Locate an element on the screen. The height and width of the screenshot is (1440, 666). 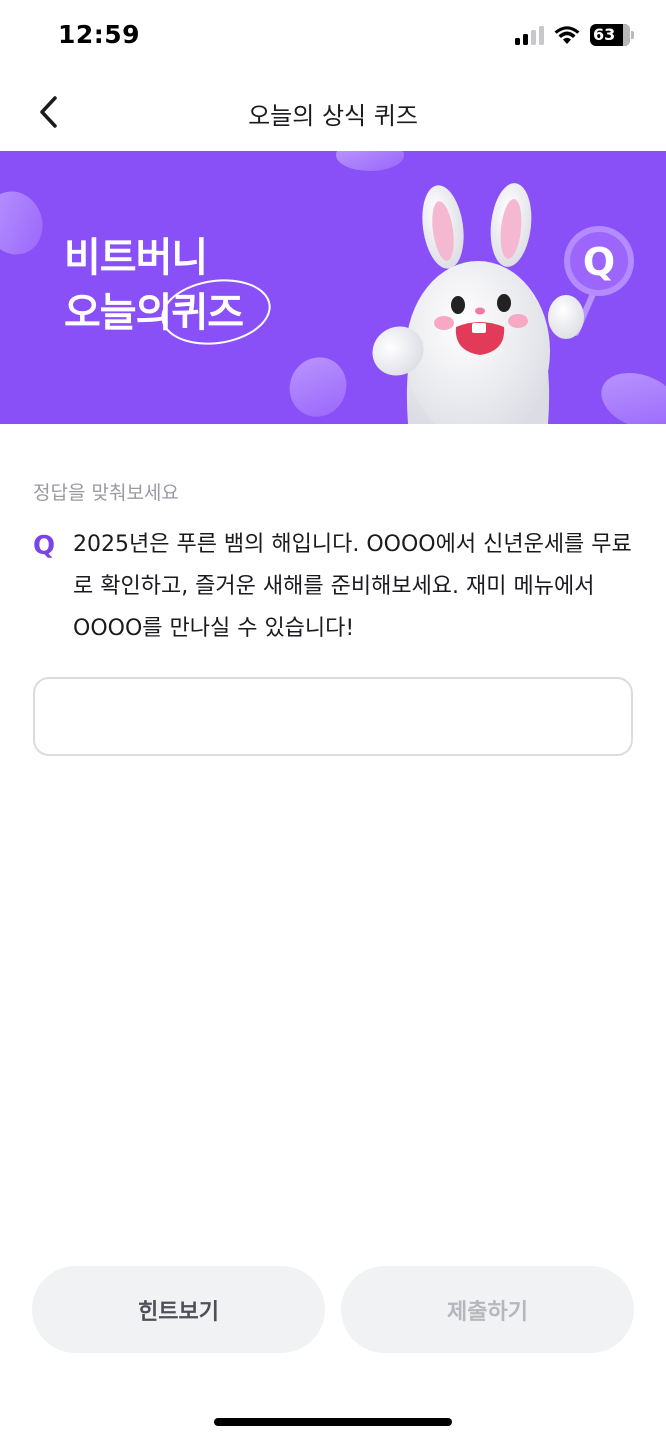
bunny-mascot-illustration is located at coordinates (478, 303).